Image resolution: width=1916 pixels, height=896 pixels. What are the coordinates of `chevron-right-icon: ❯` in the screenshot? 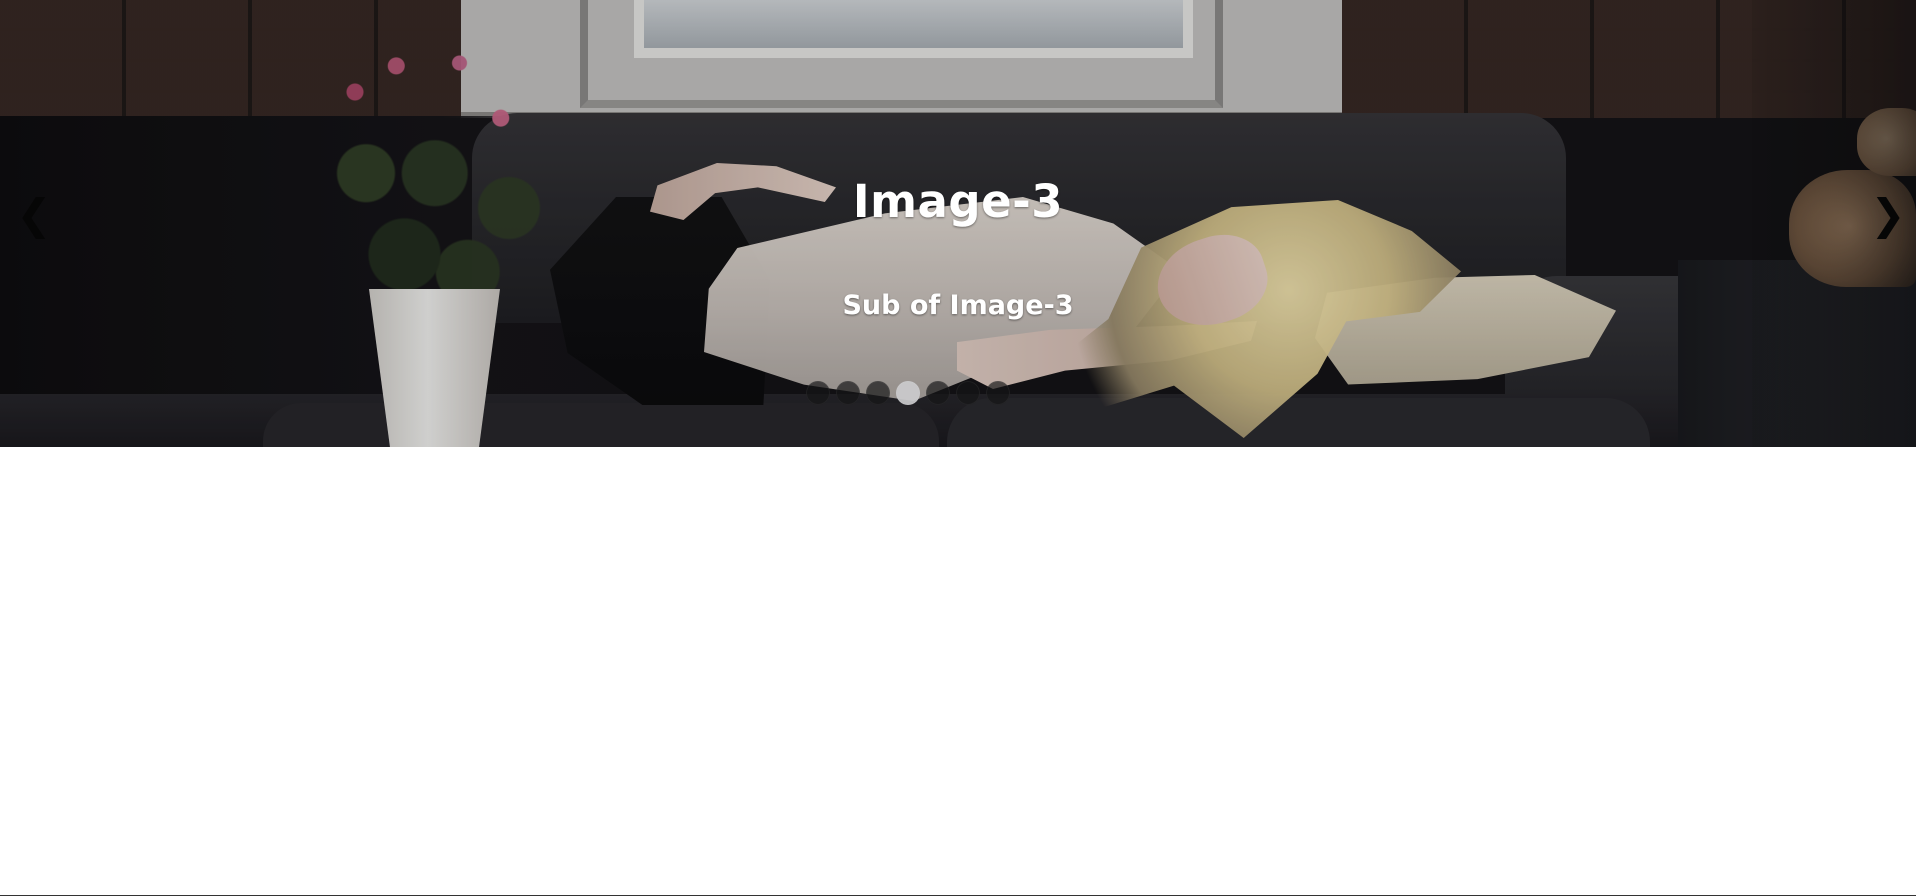 It's located at (1888, 214).